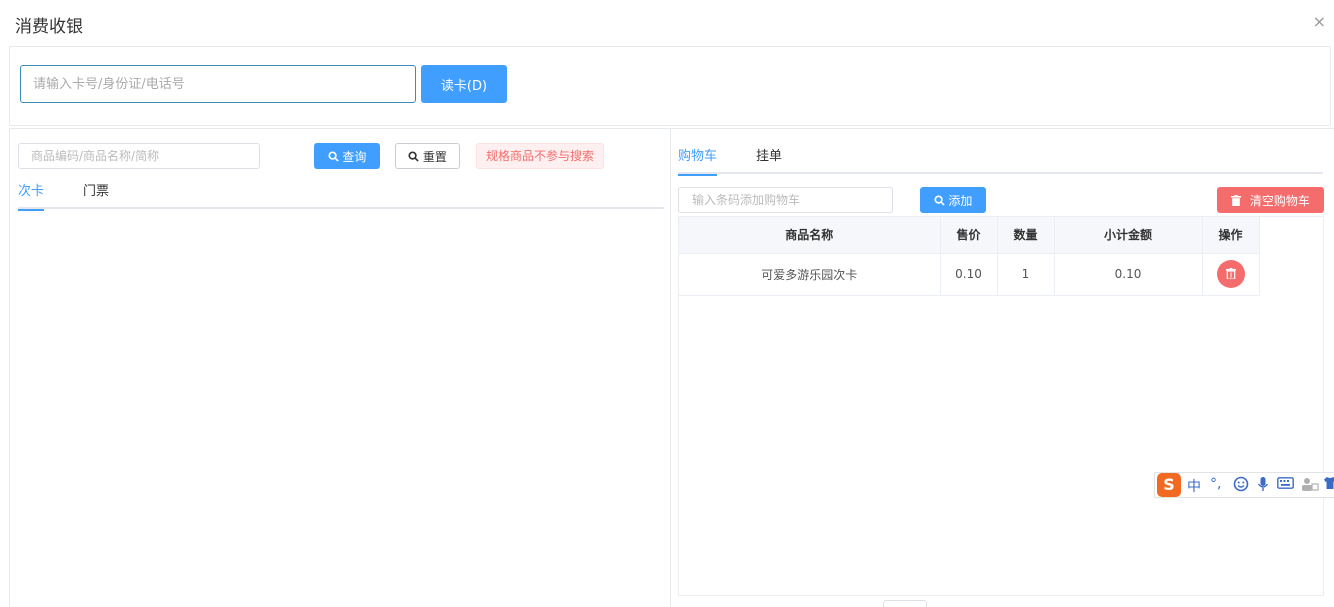 The width and height of the screenshot is (1334, 607). Describe the element at coordinates (1241, 486) in the screenshot. I see `emoji-icon` at that location.